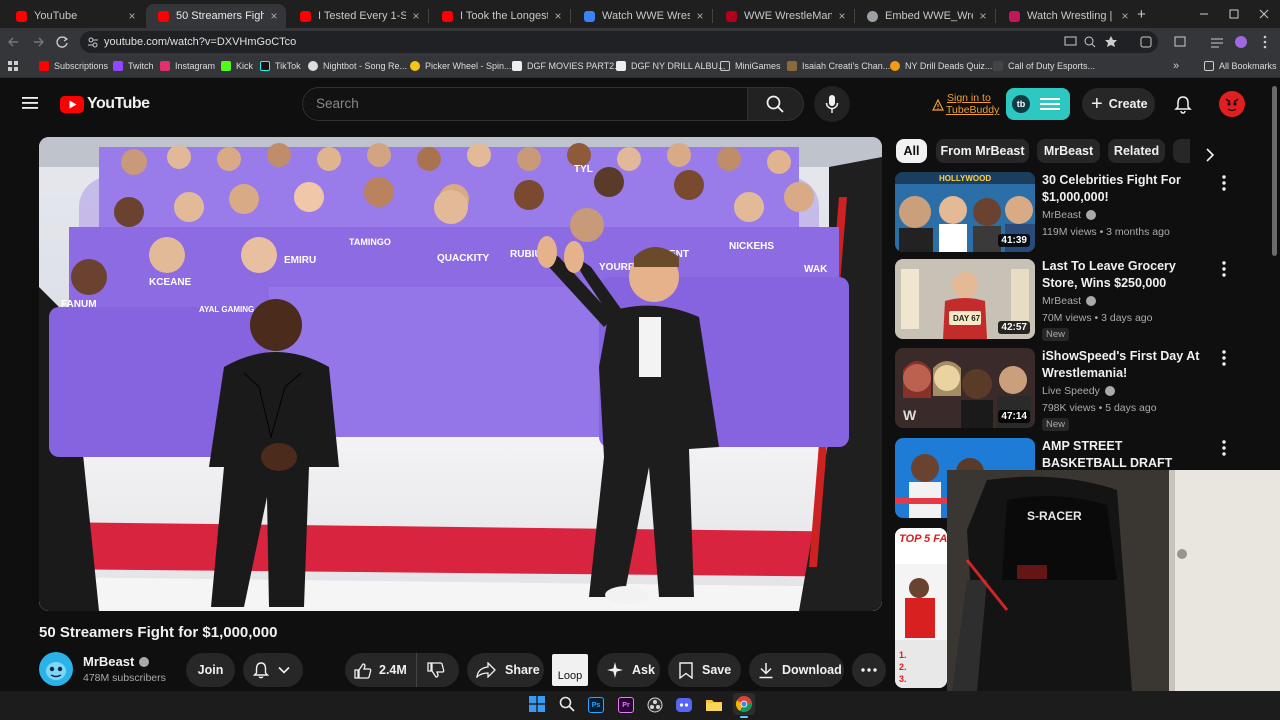  What do you see at coordinates (704, 670) in the screenshot?
I see `save-button: Save` at bounding box center [704, 670].